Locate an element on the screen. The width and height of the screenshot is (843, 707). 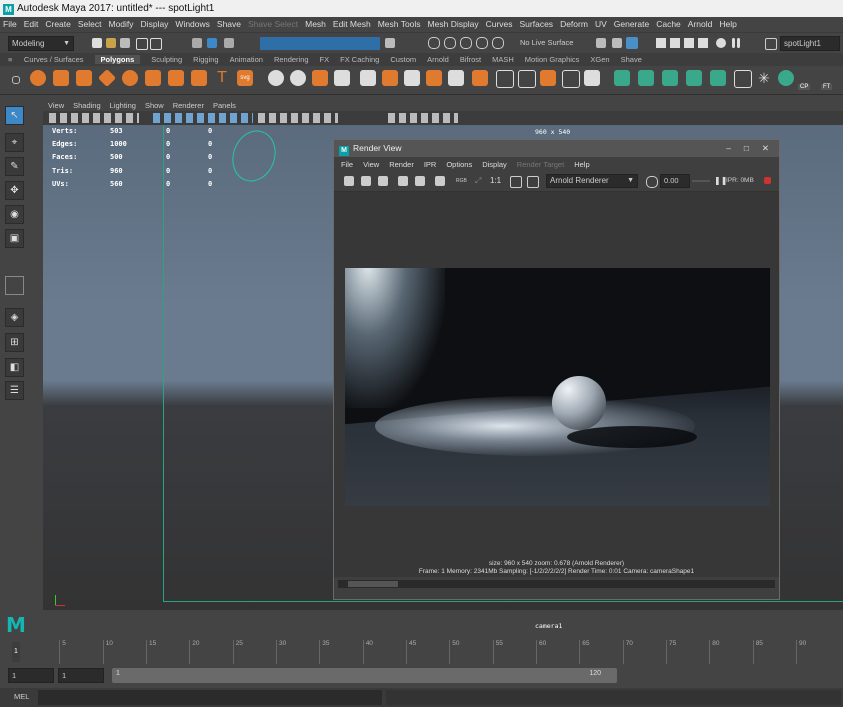
snapshot-icon is located at coordinates (383, 181).